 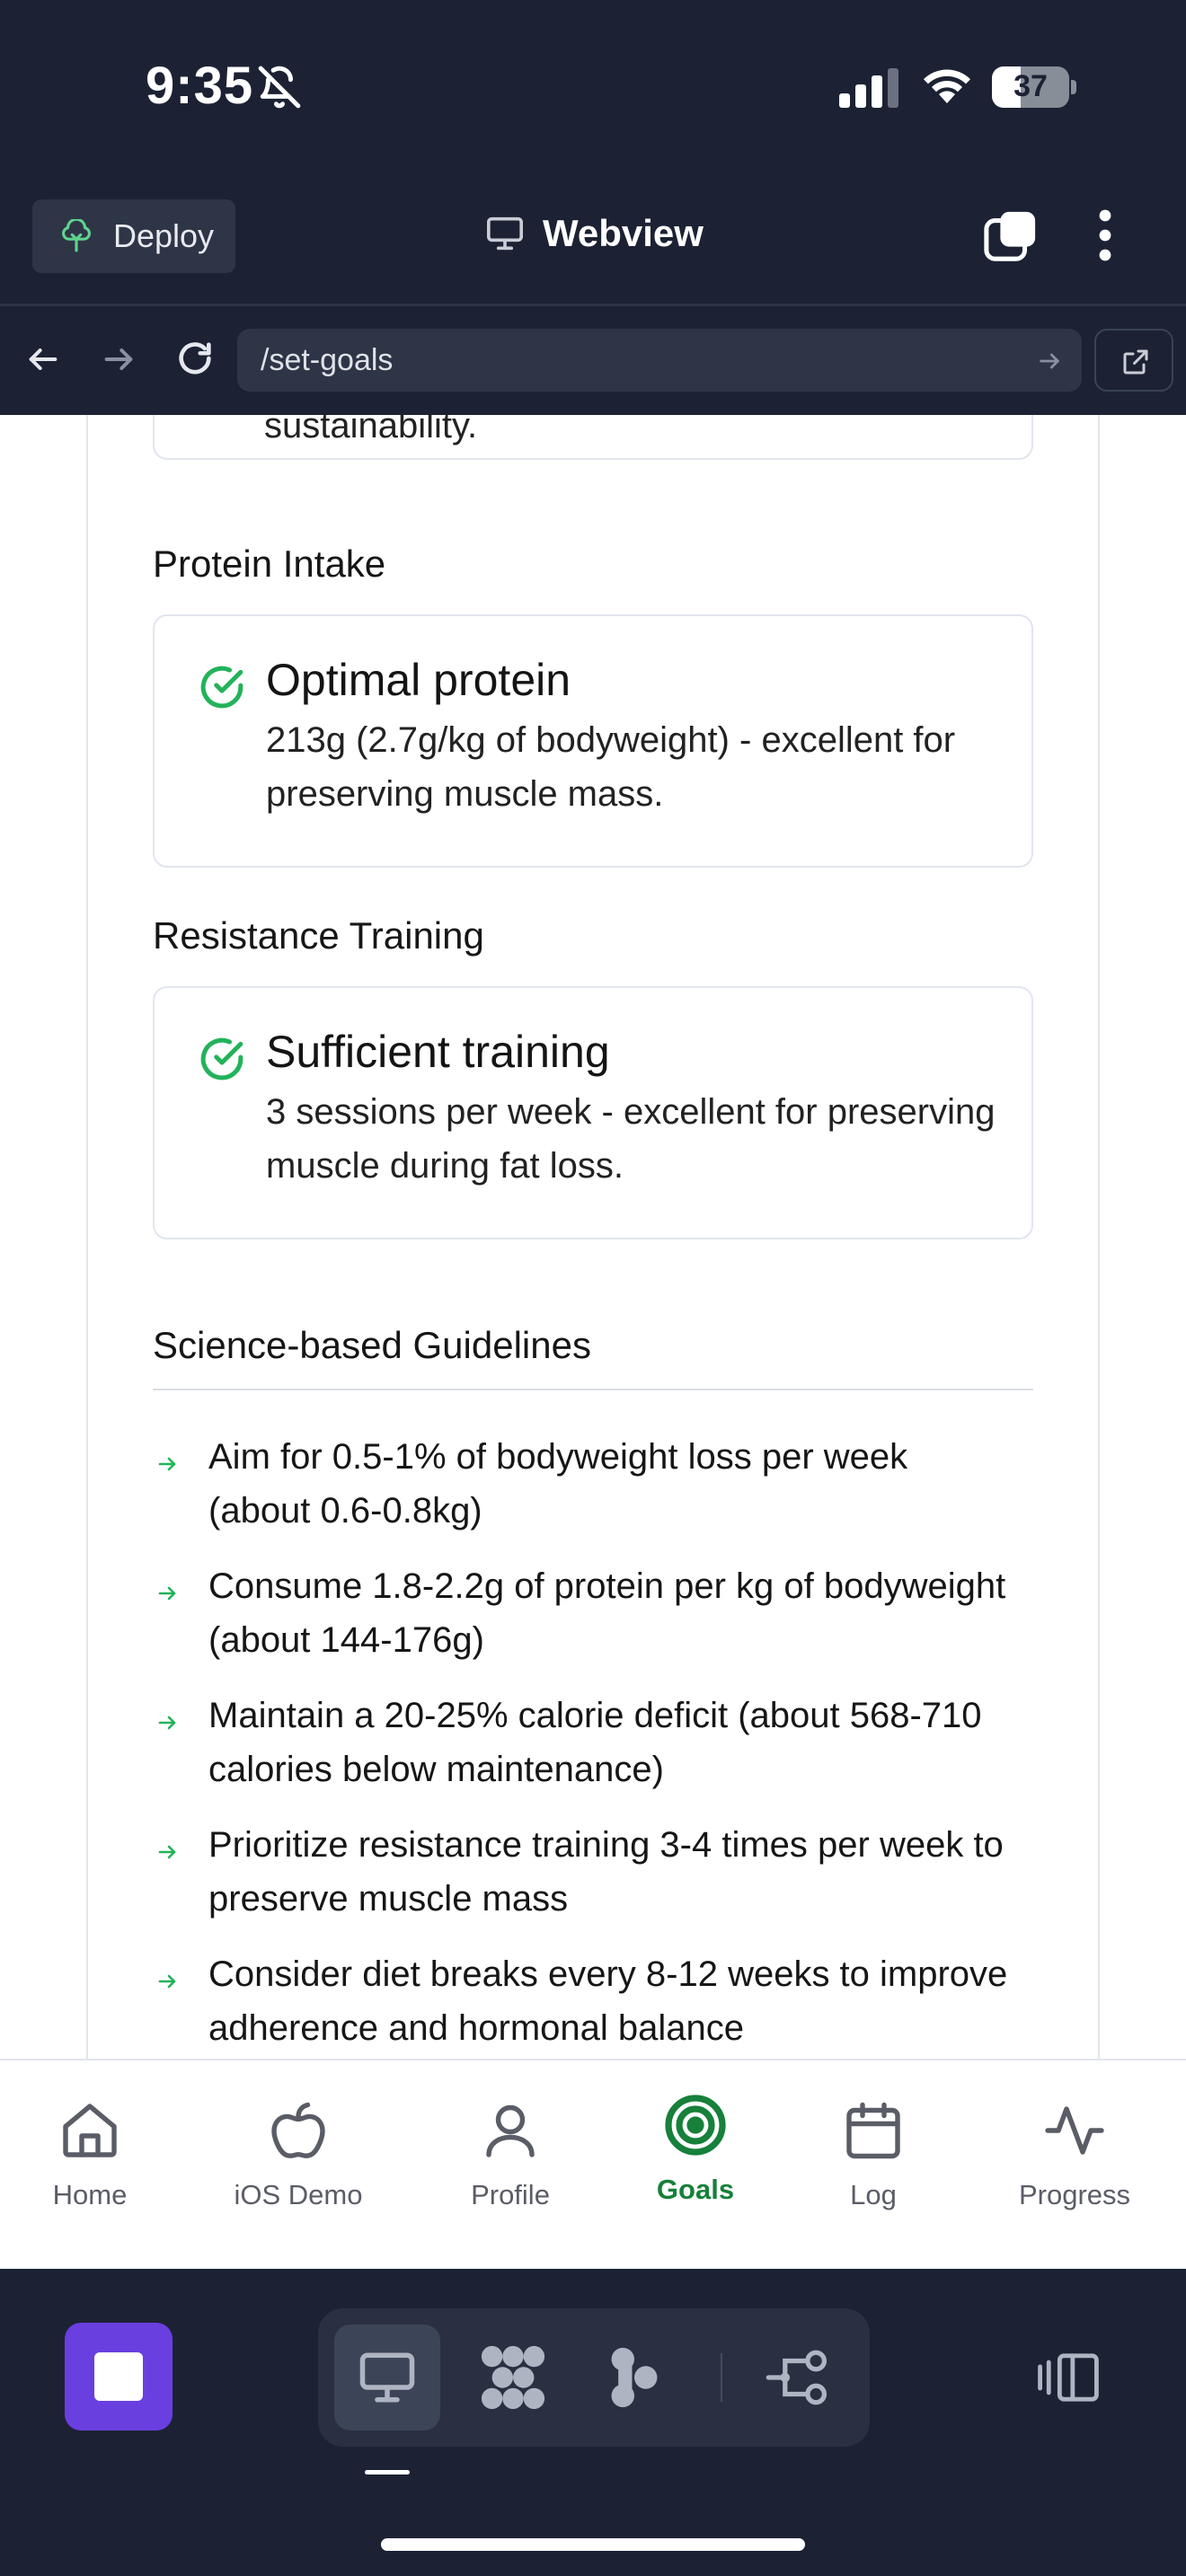 I want to click on home-icon, so click(x=90, y=2130).